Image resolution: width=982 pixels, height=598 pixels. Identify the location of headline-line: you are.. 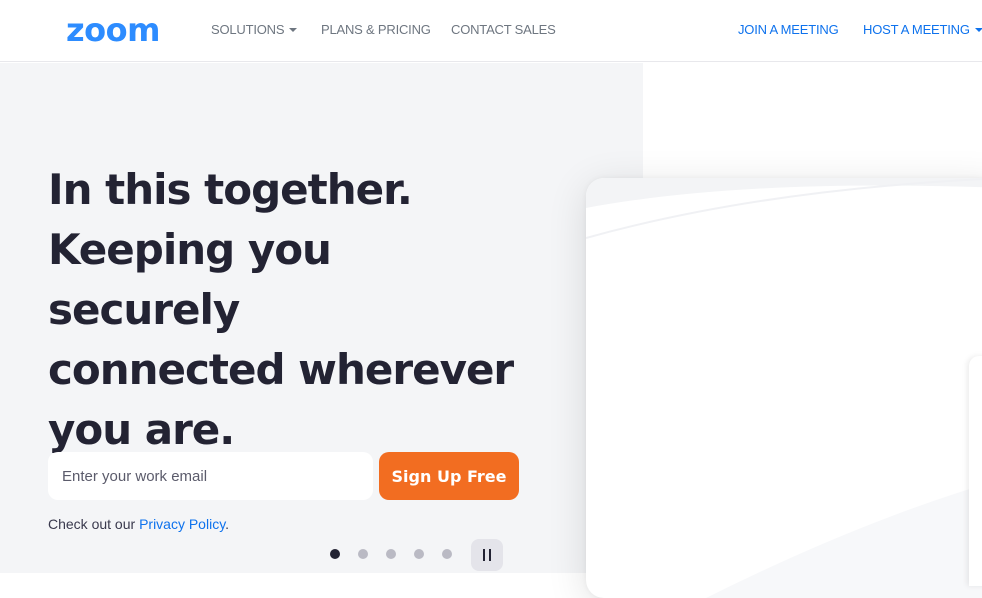
(141, 429).